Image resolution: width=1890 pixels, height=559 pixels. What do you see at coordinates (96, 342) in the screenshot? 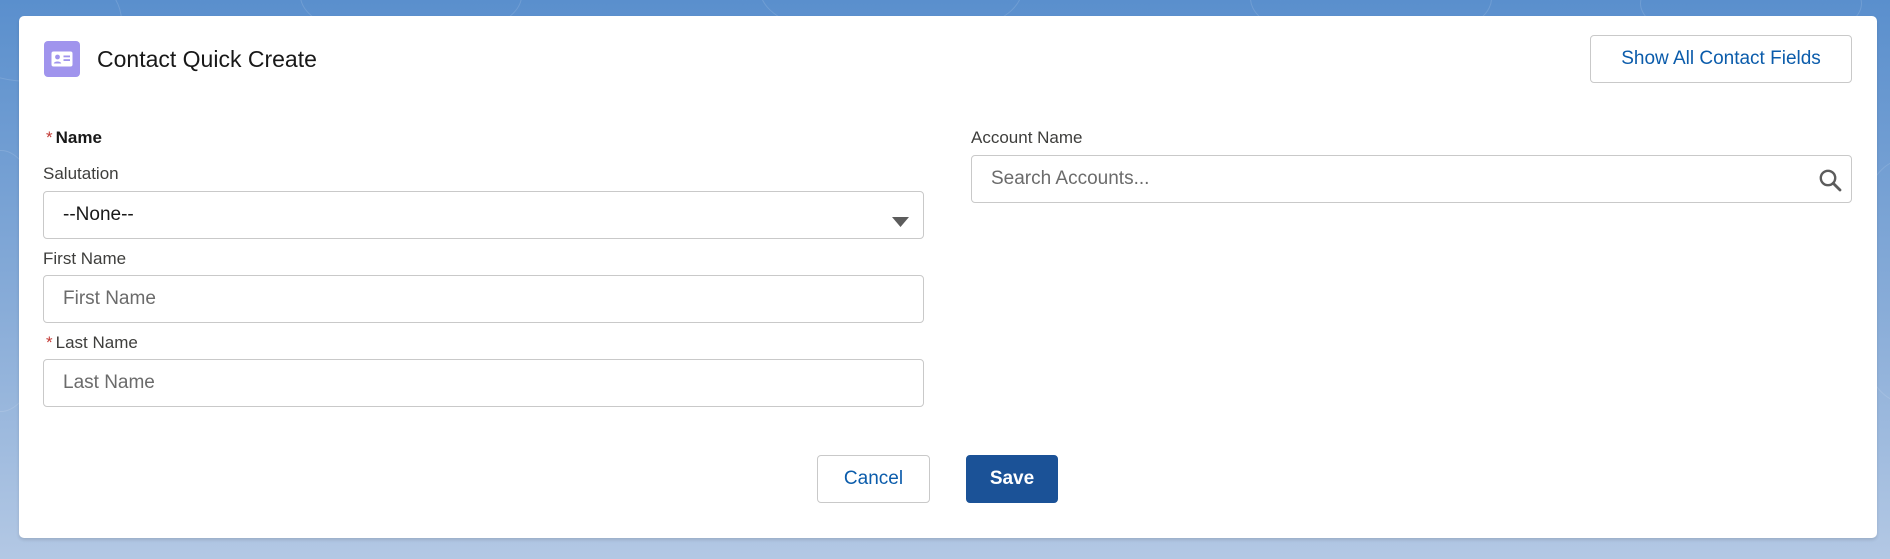
I see `last-name-label: Last Name` at bounding box center [96, 342].